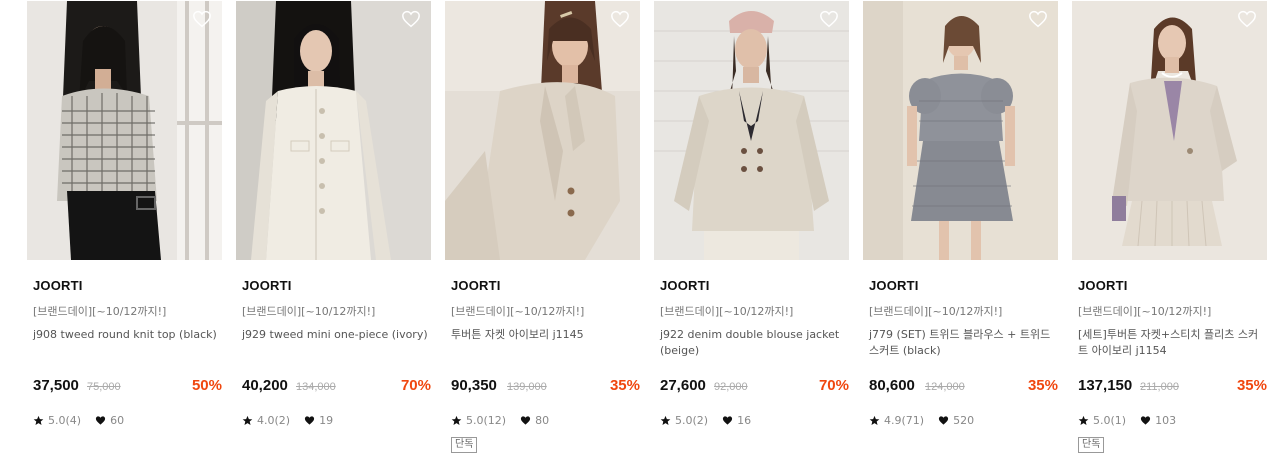 Image resolution: width=1271 pixels, height=476 pixels. What do you see at coordinates (542, 420) in the screenshot?
I see `like-count: 80` at bounding box center [542, 420].